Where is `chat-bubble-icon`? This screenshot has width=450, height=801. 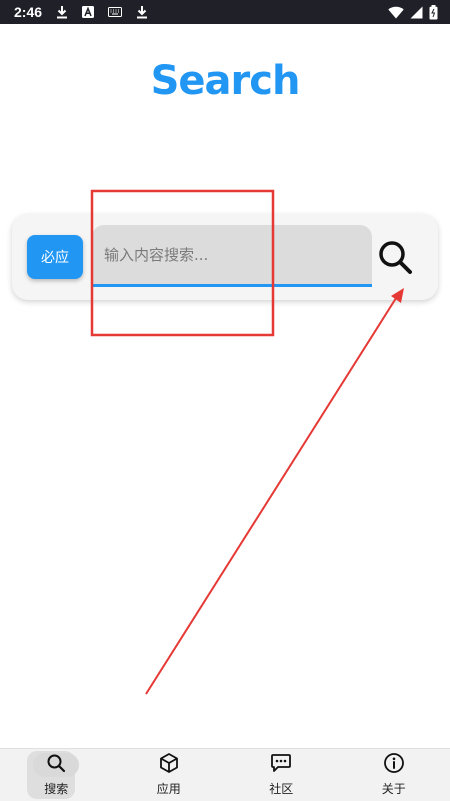 chat-bubble-icon is located at coordinates (281, 765).